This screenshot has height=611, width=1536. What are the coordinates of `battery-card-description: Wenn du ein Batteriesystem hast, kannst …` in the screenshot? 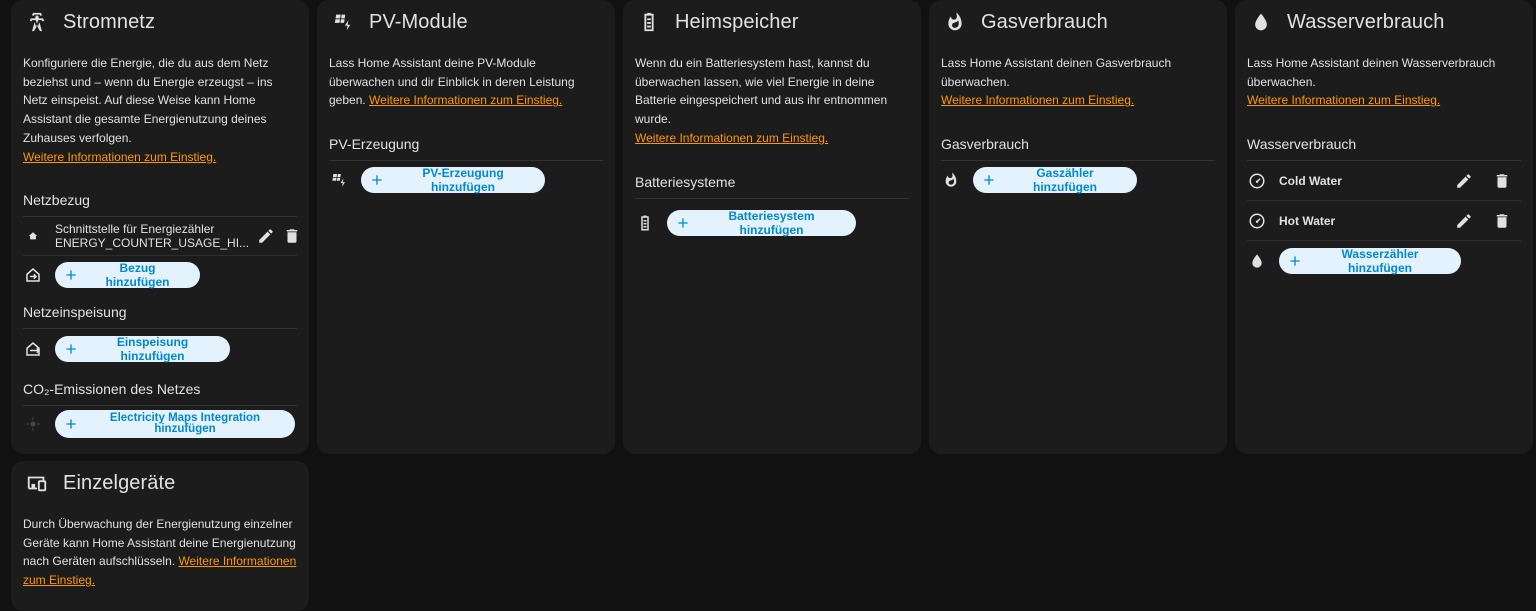 It's located at (761, 100).